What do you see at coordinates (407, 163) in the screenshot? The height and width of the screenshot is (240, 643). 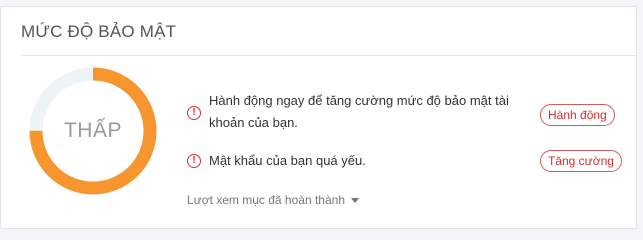 I see `alert-item: ! Mật khẩu của bạn quá yếu. Tăng cường` at bounding box center [407, 163].